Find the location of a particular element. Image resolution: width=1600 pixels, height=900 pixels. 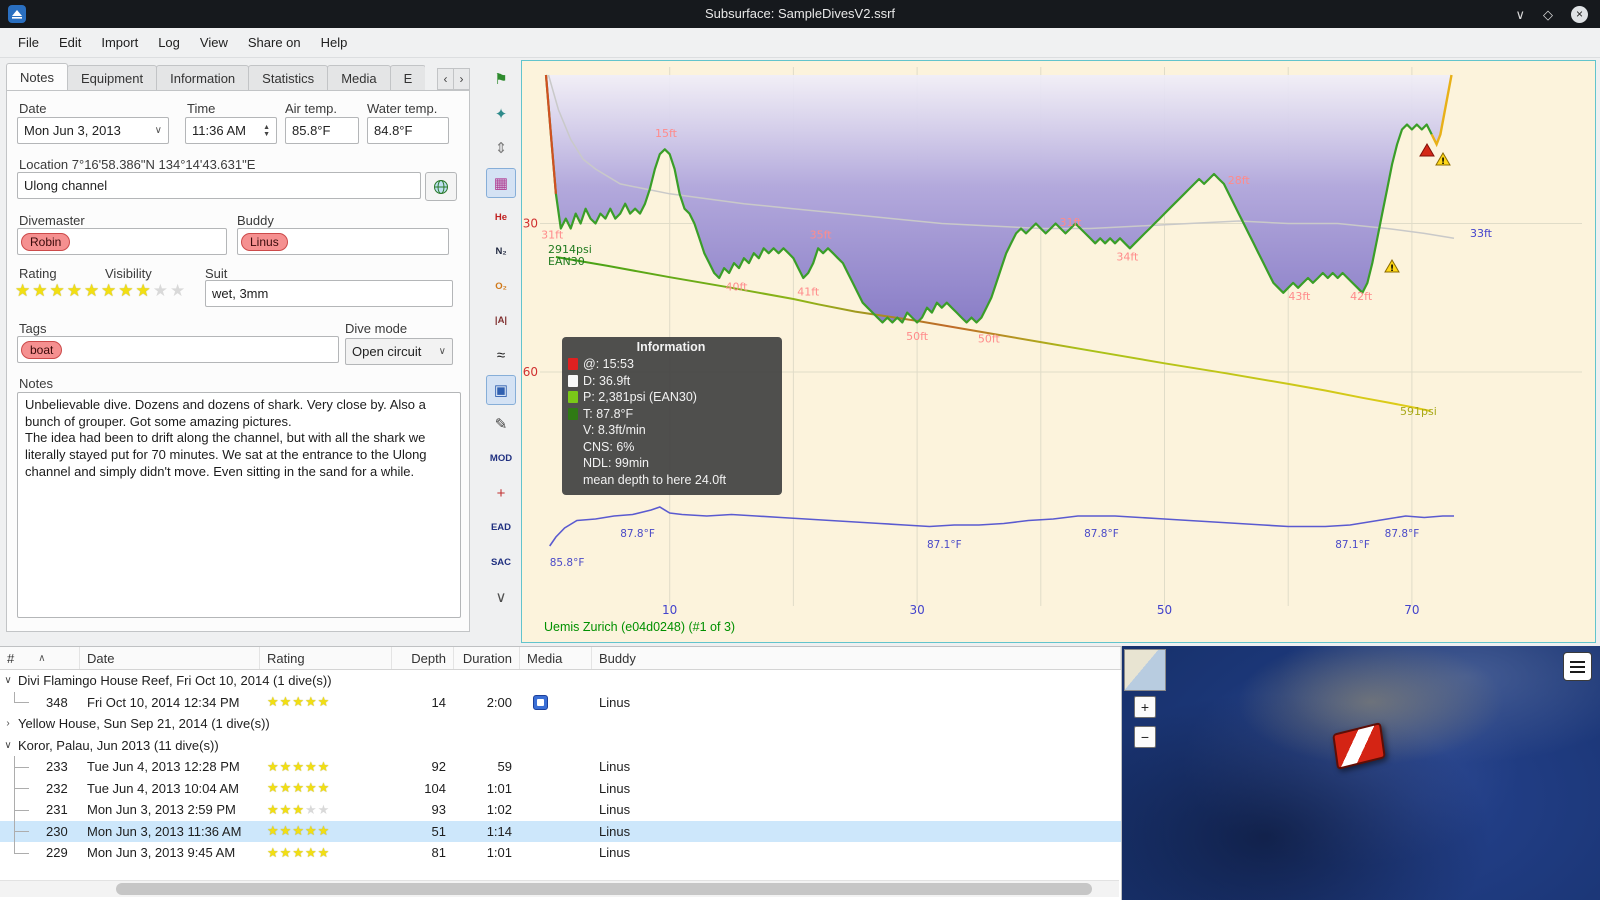

tab-scroll-right-icon: › is located at coordinates (461, 79).